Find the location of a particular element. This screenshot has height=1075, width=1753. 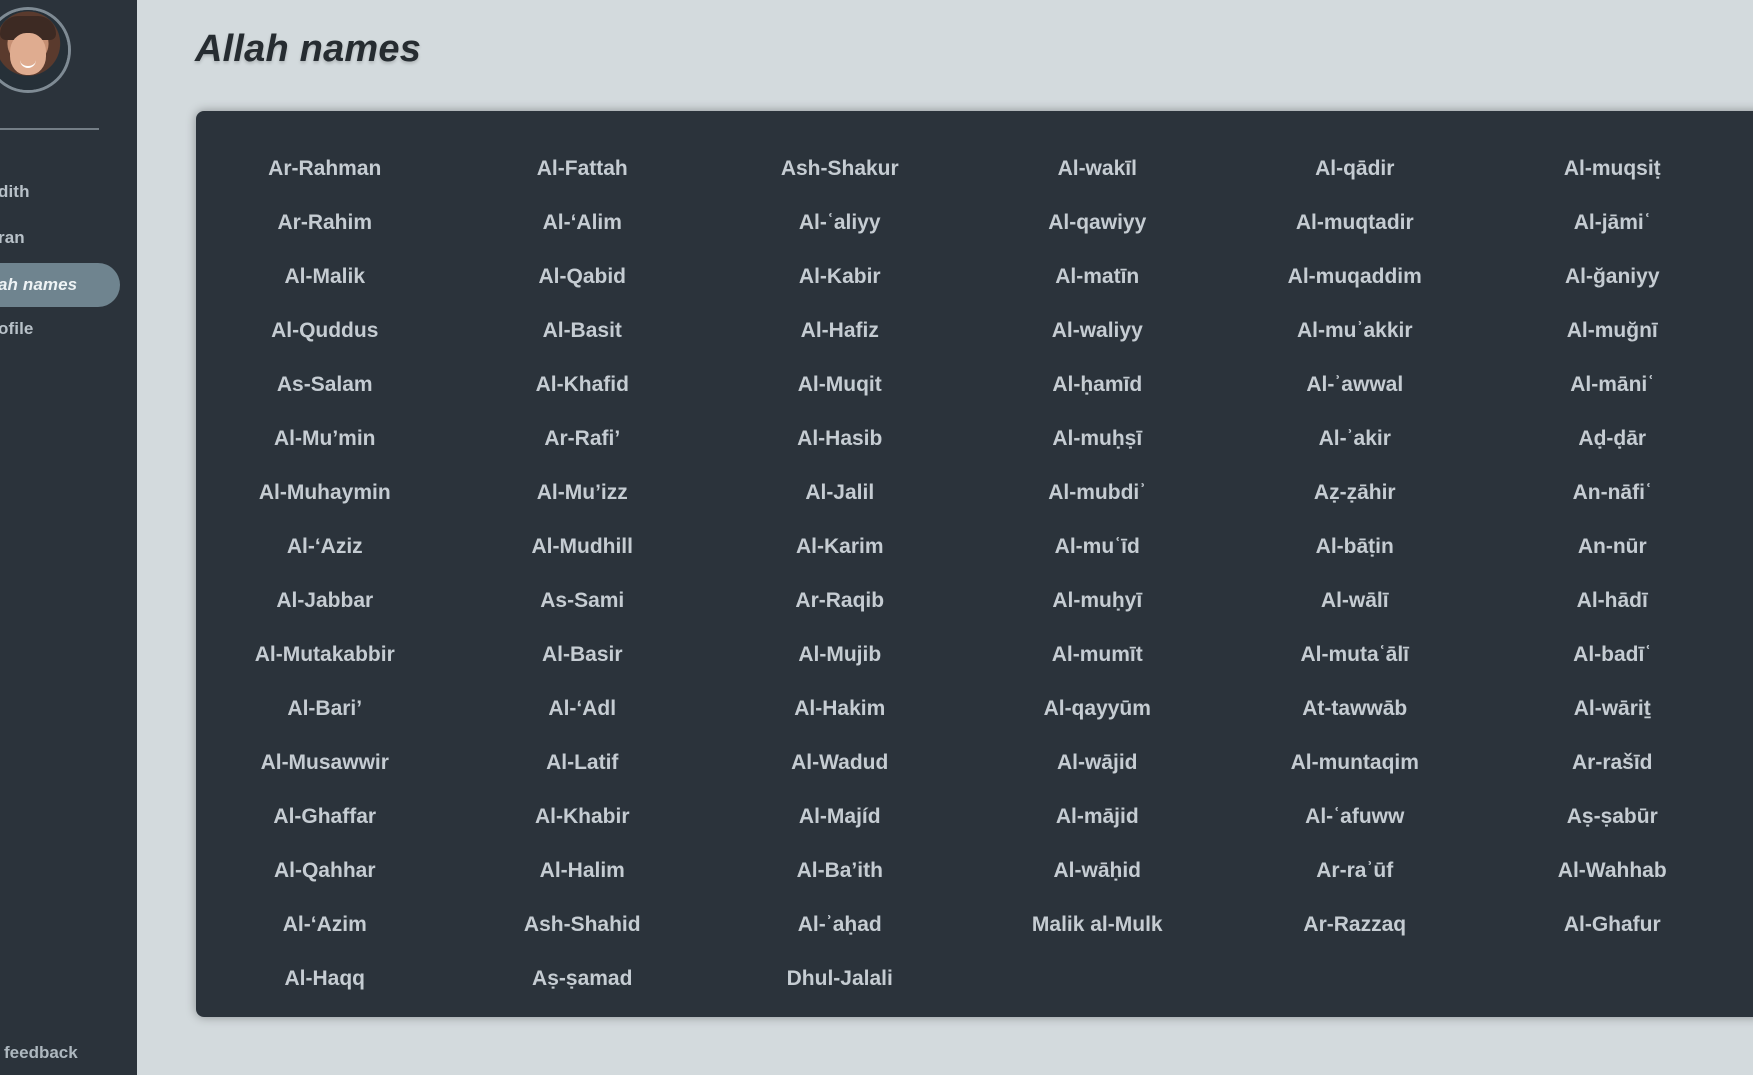

allah-name-item: Al-Hafiz is located at coordinates (839, 330).